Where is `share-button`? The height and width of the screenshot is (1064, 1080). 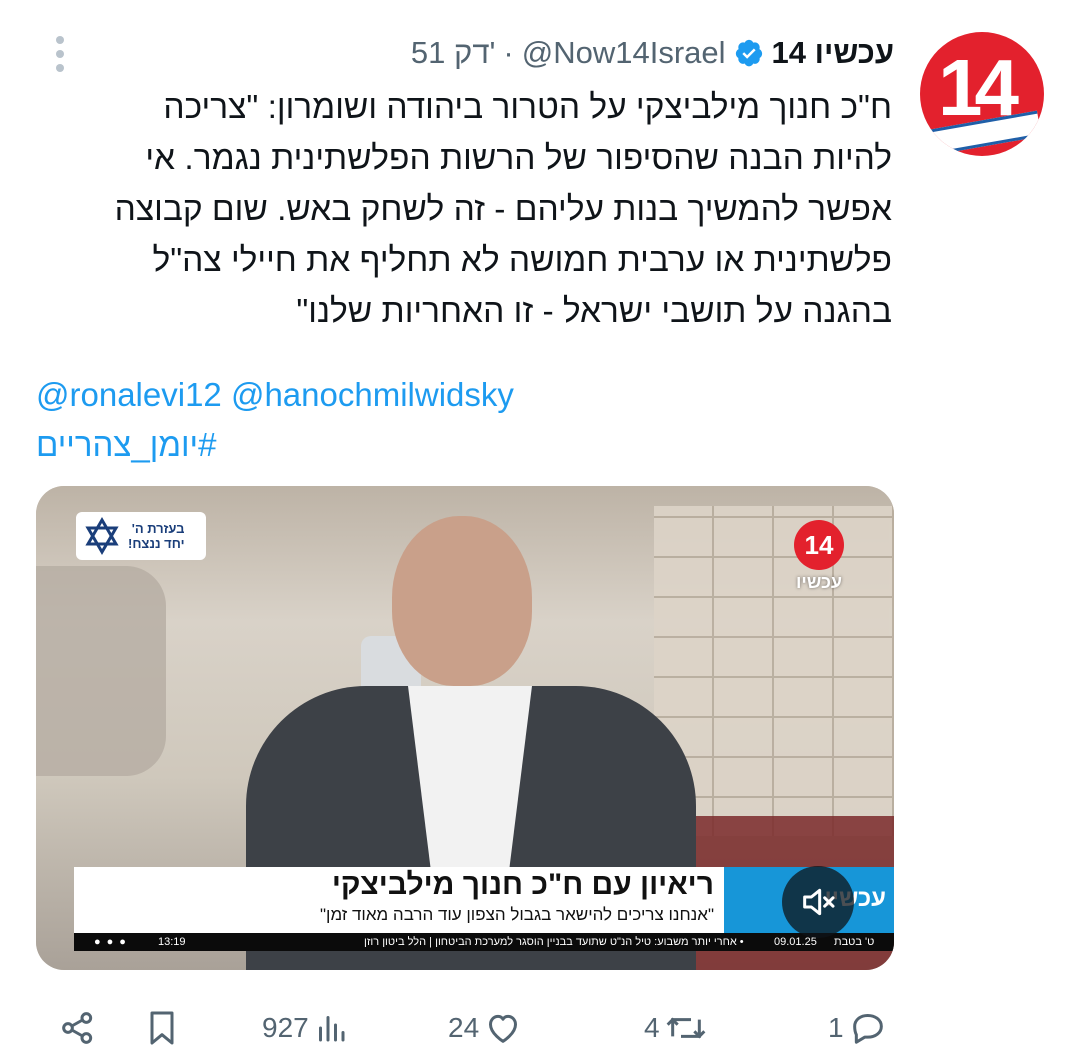 share-button is located at coordinates (78, 1028).